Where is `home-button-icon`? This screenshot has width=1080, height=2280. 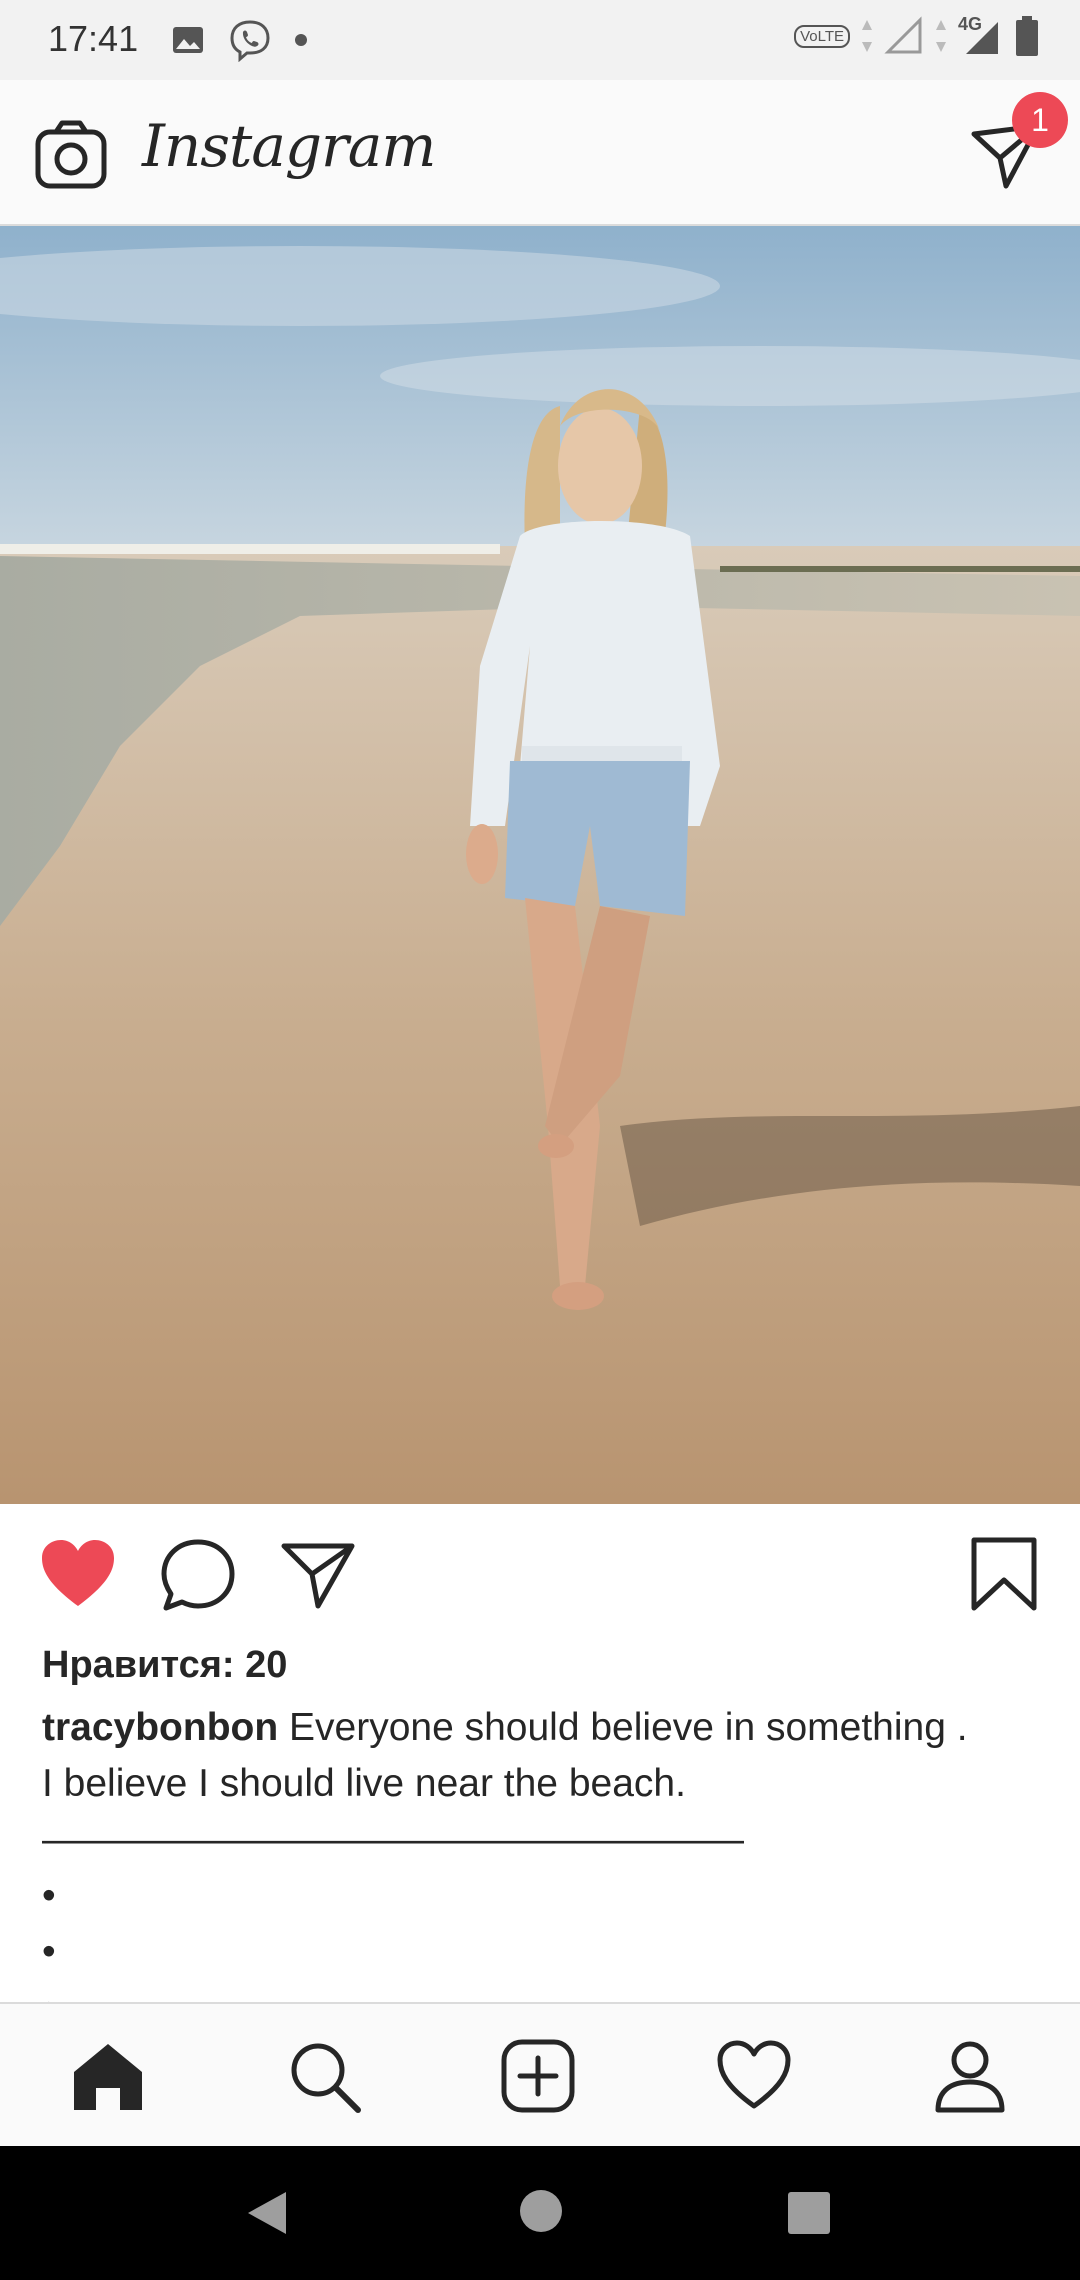
home-button-icon is located at coordinates (541, 2211).